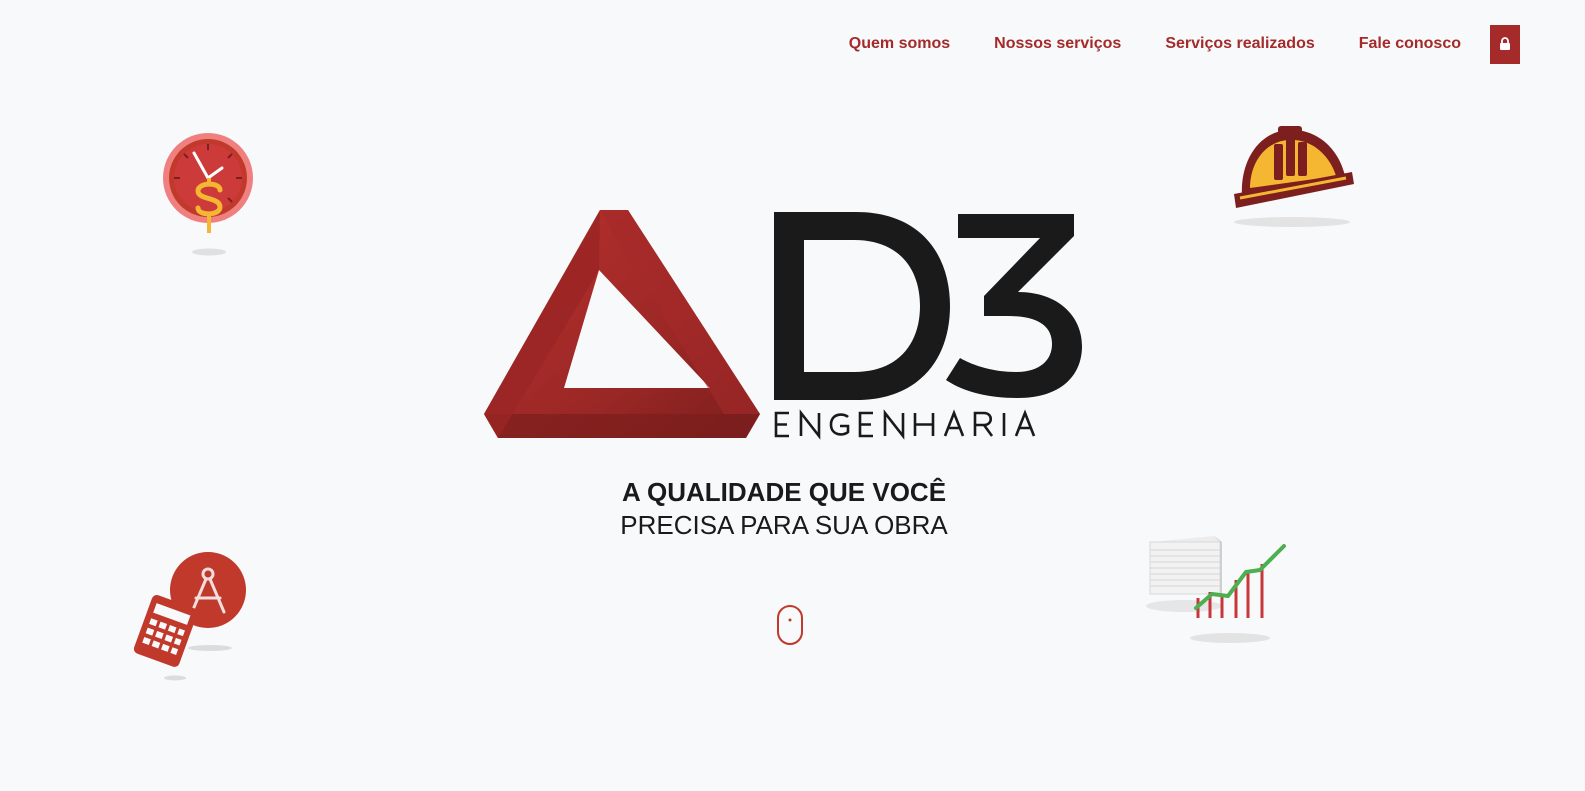  I want to click on calculator-compass-icon, so click(189, 616).